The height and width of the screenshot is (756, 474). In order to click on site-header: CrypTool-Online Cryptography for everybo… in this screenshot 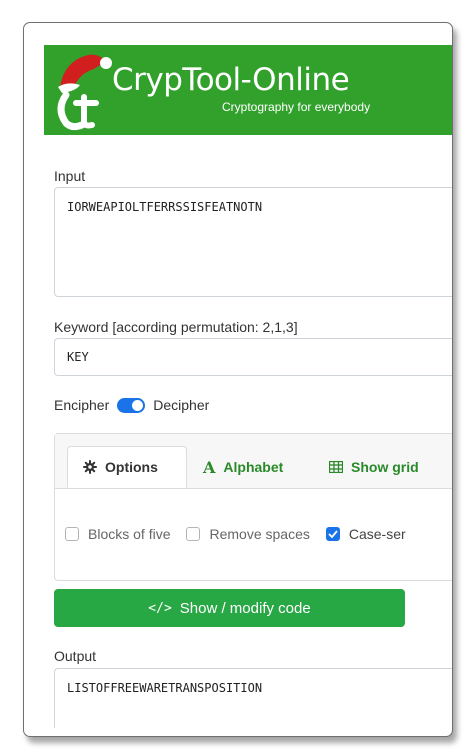, I will do `click(248, 90)`.